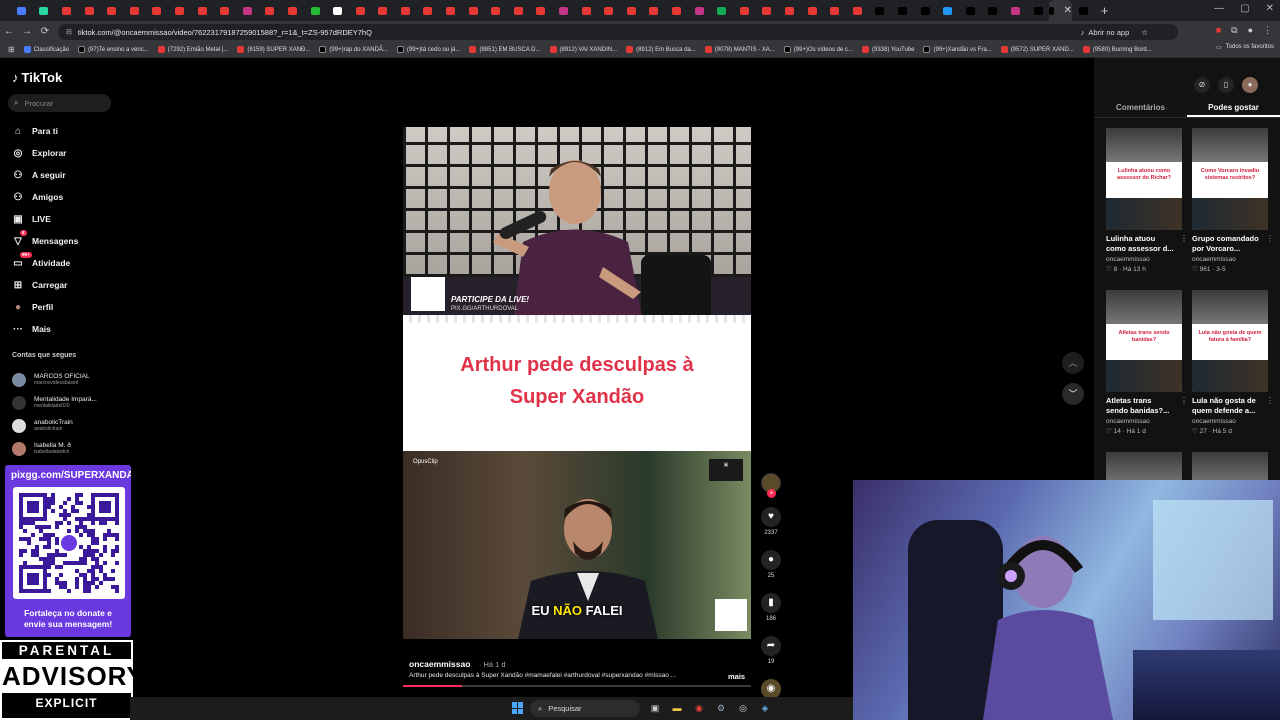  What do you see at coordinates (1218, 30) in the screenshot?
I see `extension-icon: ■` at bounding box center [1218, 30].